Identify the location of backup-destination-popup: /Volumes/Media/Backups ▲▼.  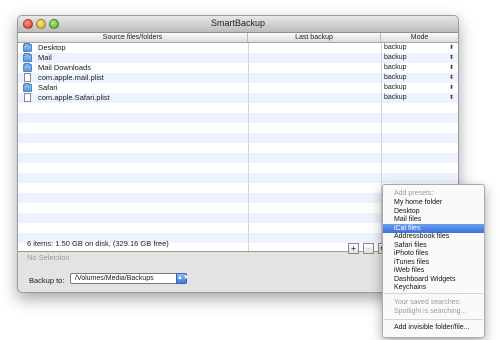
(129, 278).